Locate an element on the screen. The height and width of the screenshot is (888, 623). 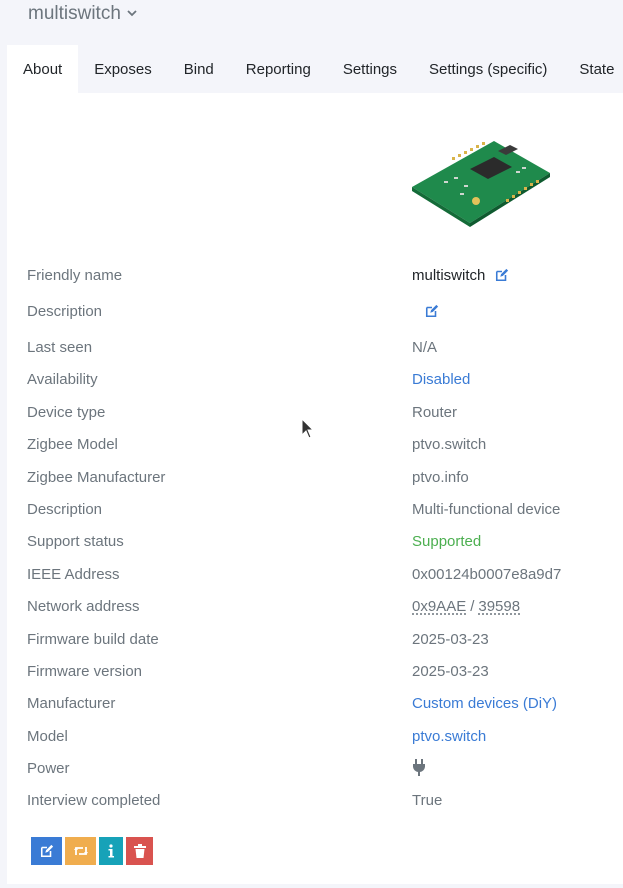
tab-about: About is located at coordinates (43, 69).